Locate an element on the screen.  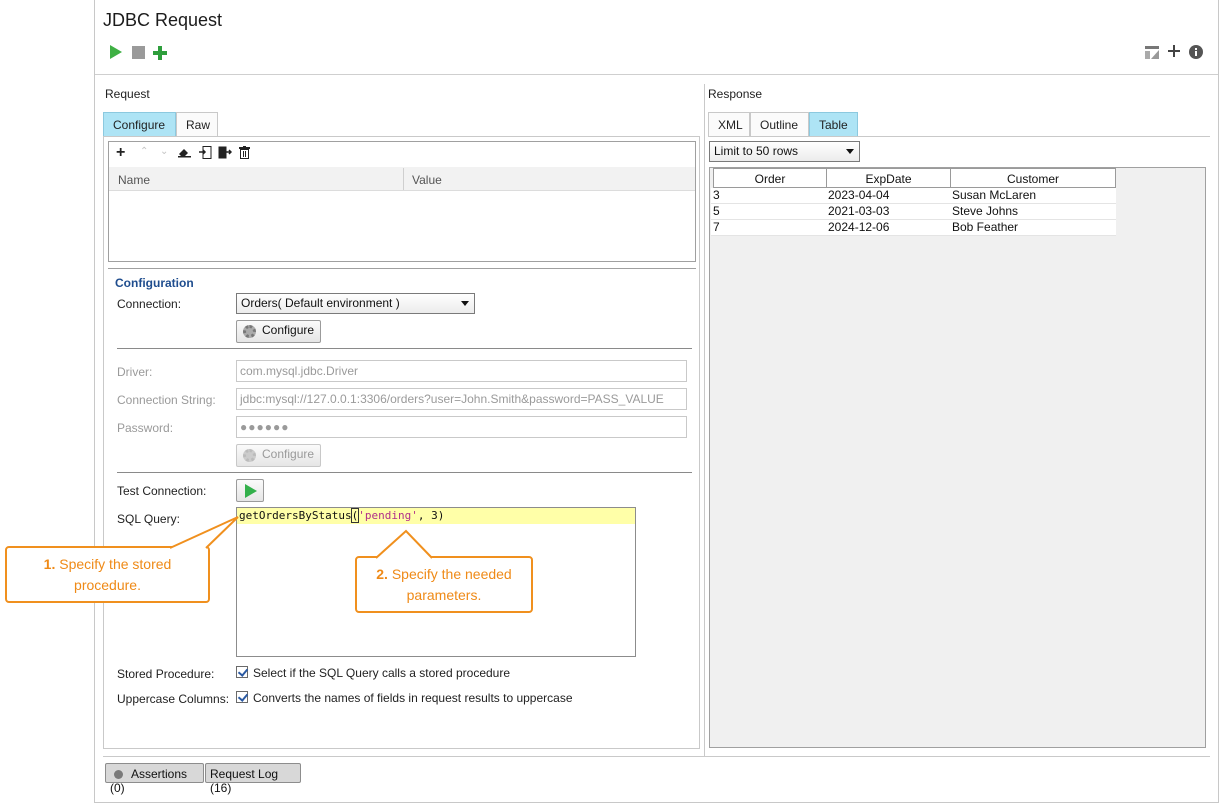
run-icon is located at coordinates (116, 52).